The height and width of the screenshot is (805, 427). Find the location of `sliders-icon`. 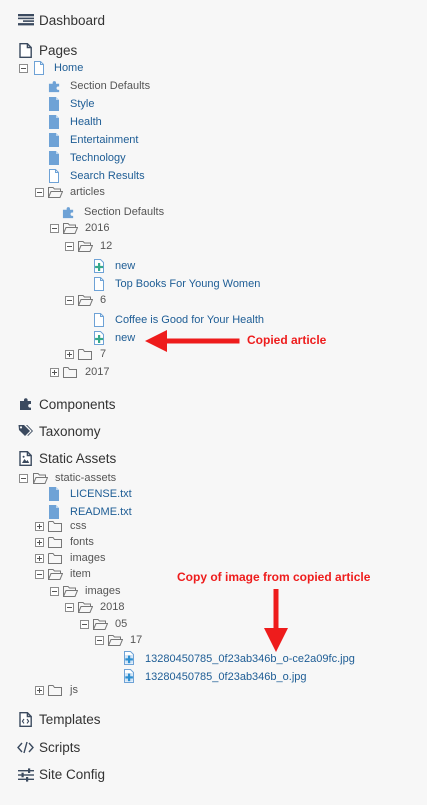

sliders-icon is located at coordinates (26, 775).